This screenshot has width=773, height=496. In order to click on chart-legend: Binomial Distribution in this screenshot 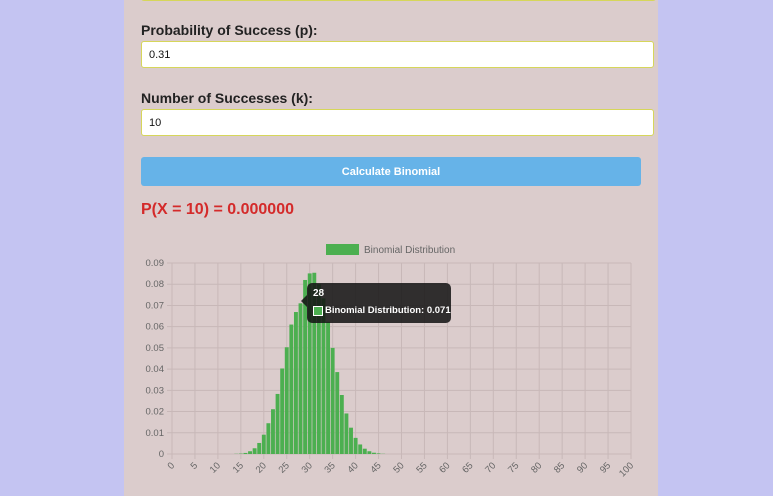, I will do `click(390, 250)`.